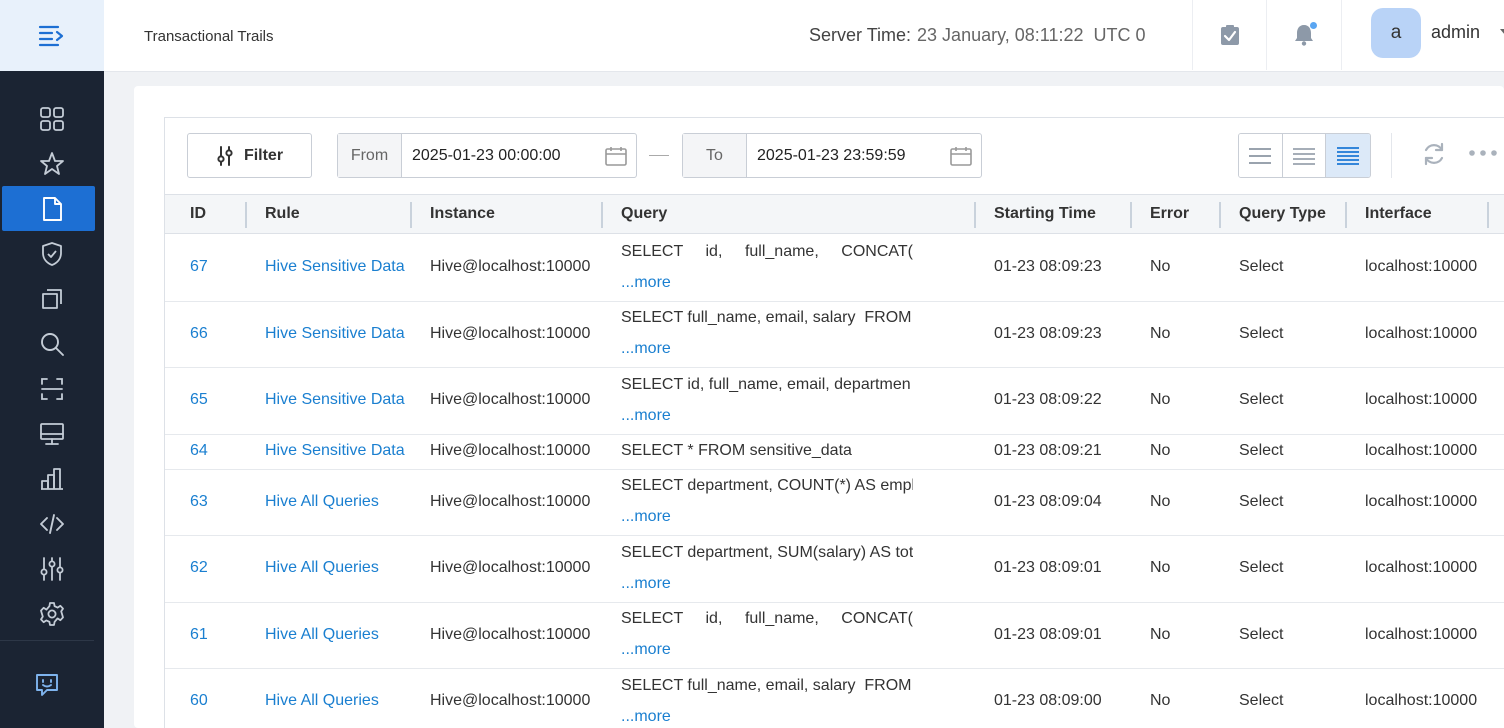 The width and height of the screenshot is (1504, 728). Describe the element at coordinates (52, 118) in the screenshot. I see `sidebar-item-dashboard` at that location.